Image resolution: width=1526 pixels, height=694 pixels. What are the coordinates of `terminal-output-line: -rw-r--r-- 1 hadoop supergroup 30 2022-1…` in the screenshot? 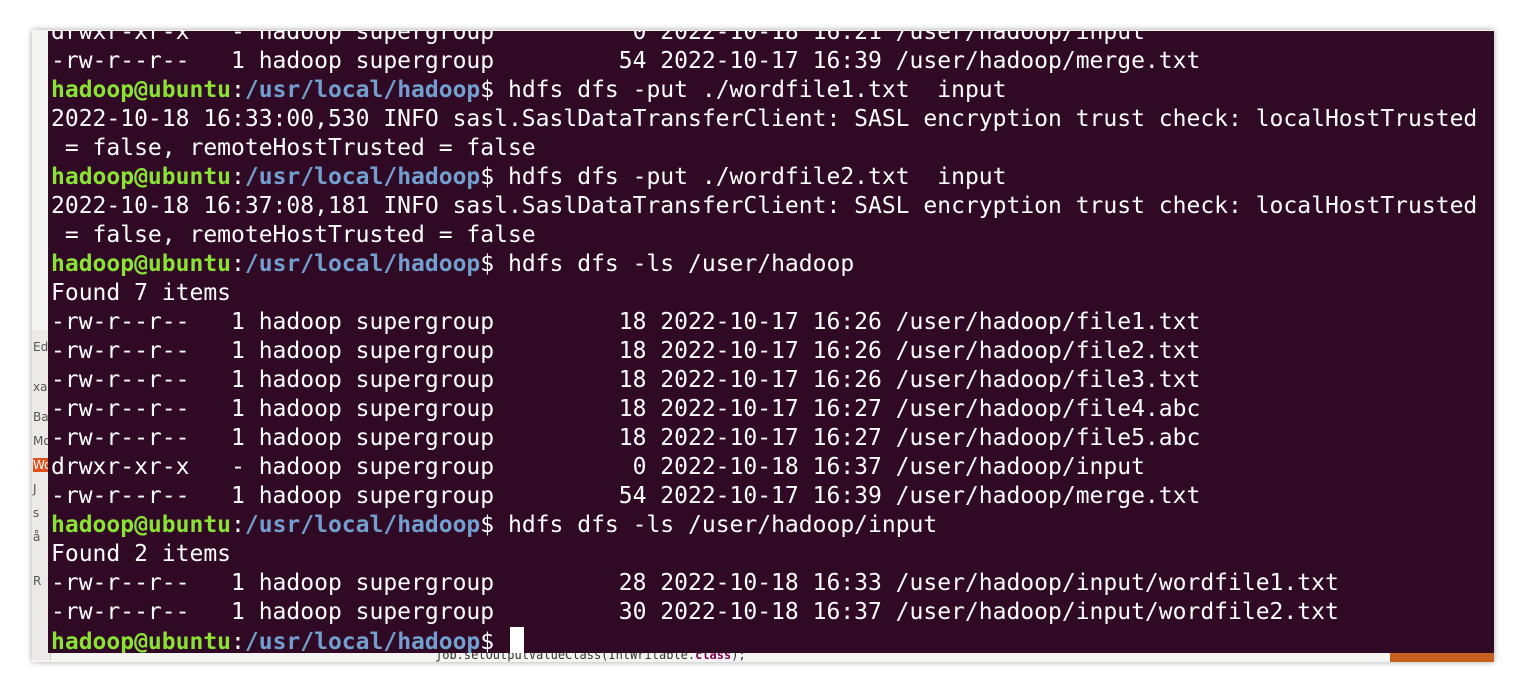 It's located at (695, 612).